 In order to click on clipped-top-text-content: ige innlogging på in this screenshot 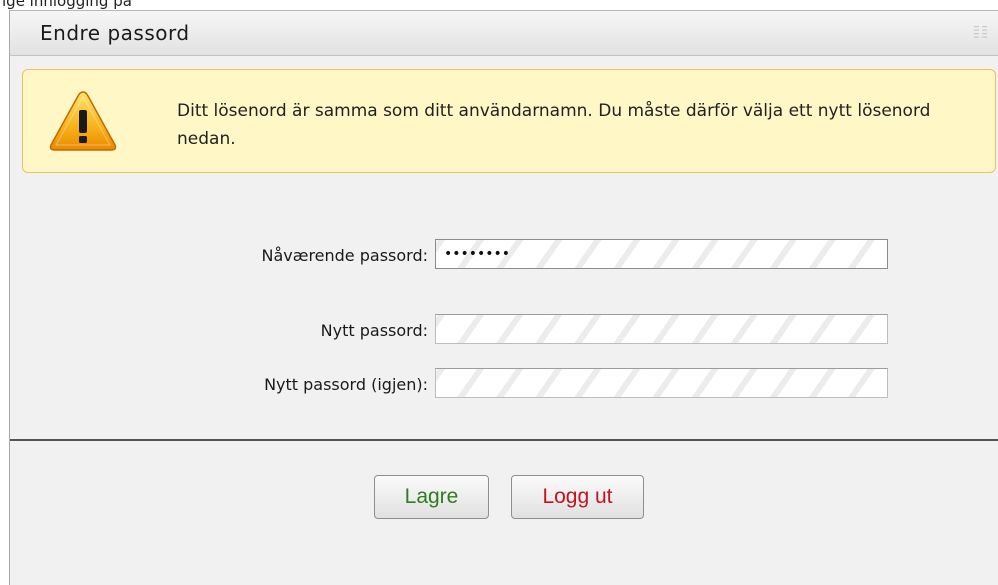, I will do `click(67, 5)`.